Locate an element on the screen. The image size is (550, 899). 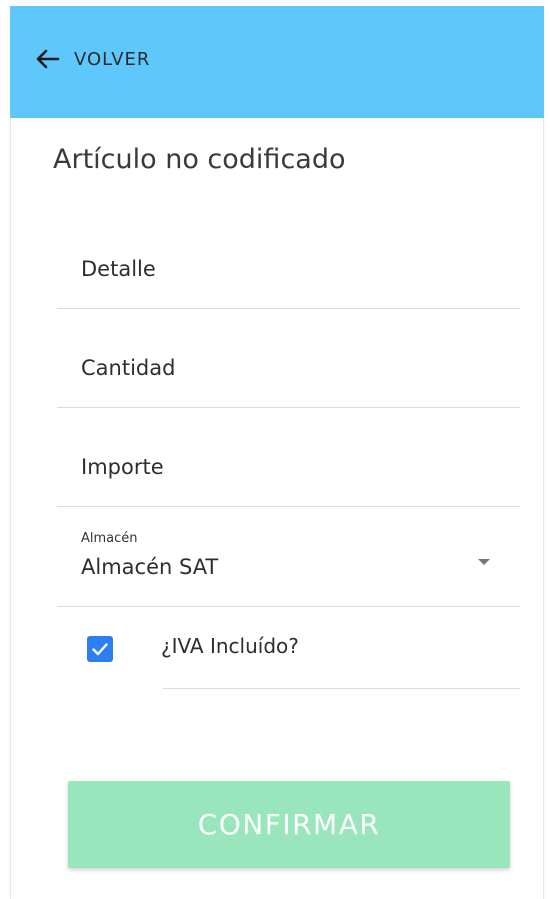
almacen-select: Almacén Almacén SAT is located at coordinates (288, 557).